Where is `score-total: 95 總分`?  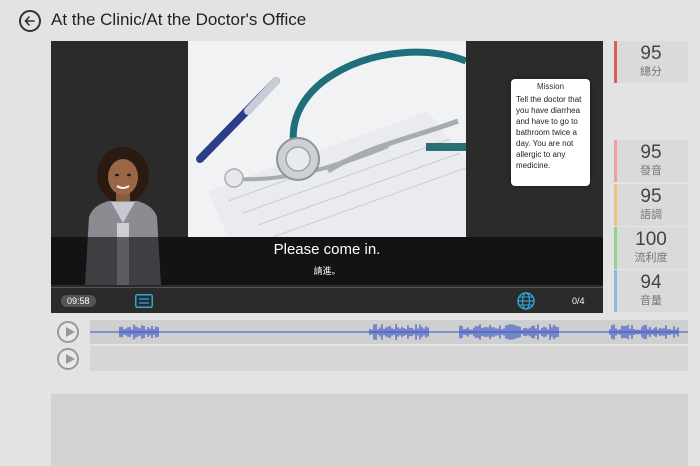
score-total: 95 總分 is located at coordinates (651, 62).